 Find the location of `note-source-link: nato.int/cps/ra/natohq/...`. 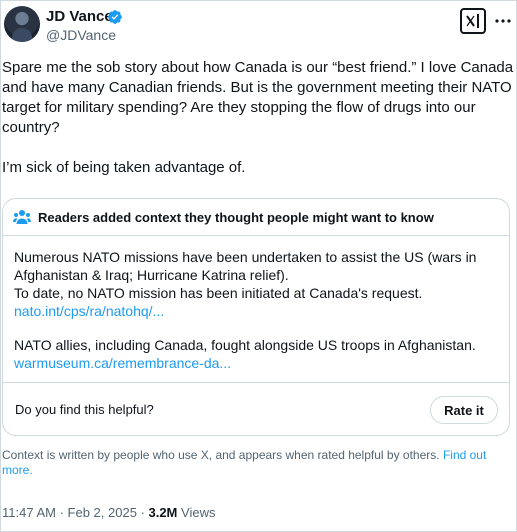

note-source-link: nato.int/cps/ra/natohq/... is located at coordinates (259, 311).